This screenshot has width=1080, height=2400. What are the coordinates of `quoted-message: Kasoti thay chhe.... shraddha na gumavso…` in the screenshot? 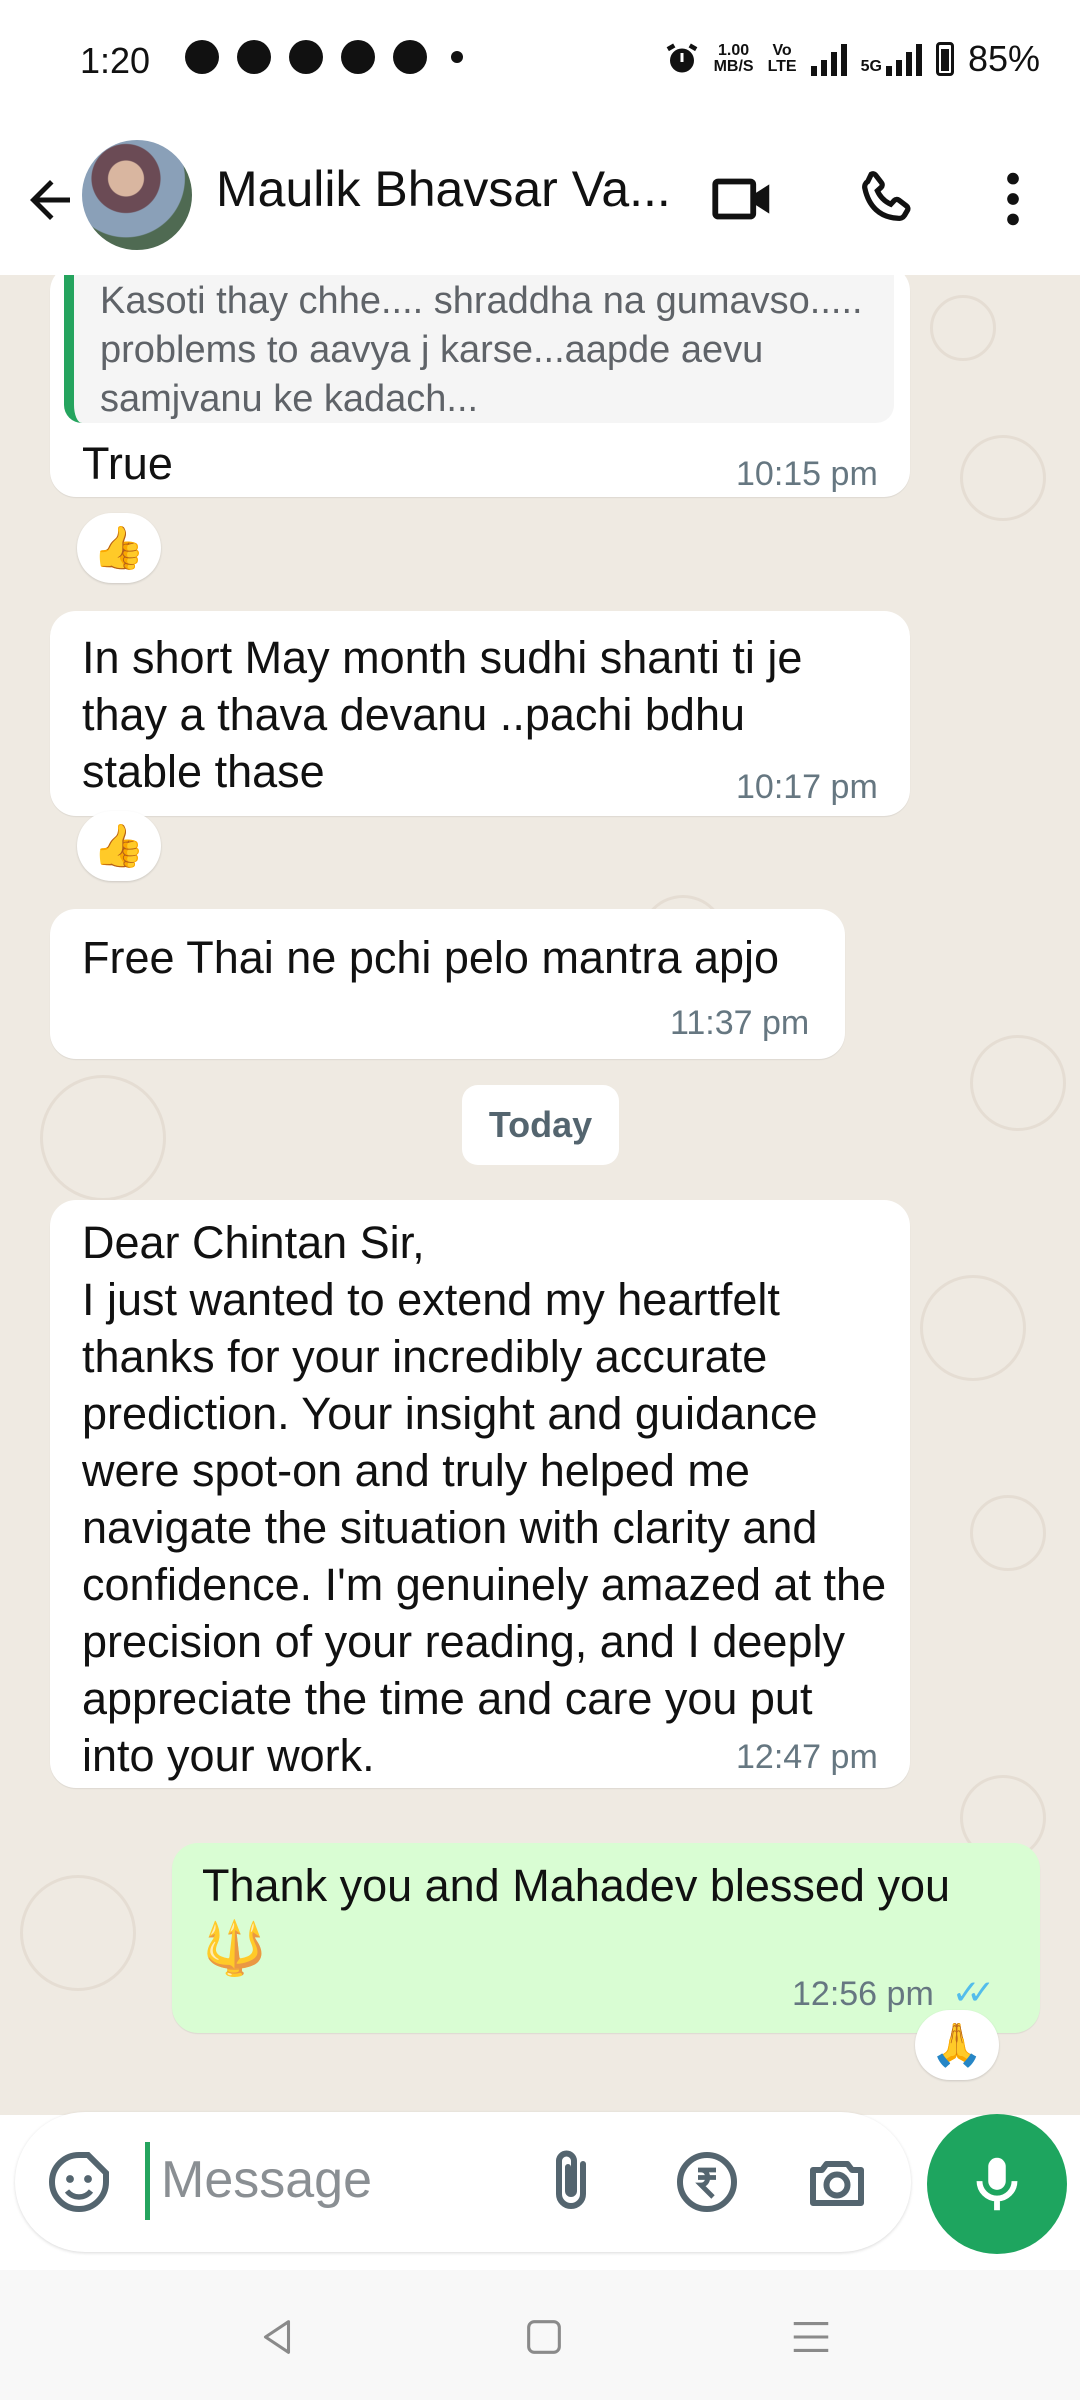 It's located at (479, 349).